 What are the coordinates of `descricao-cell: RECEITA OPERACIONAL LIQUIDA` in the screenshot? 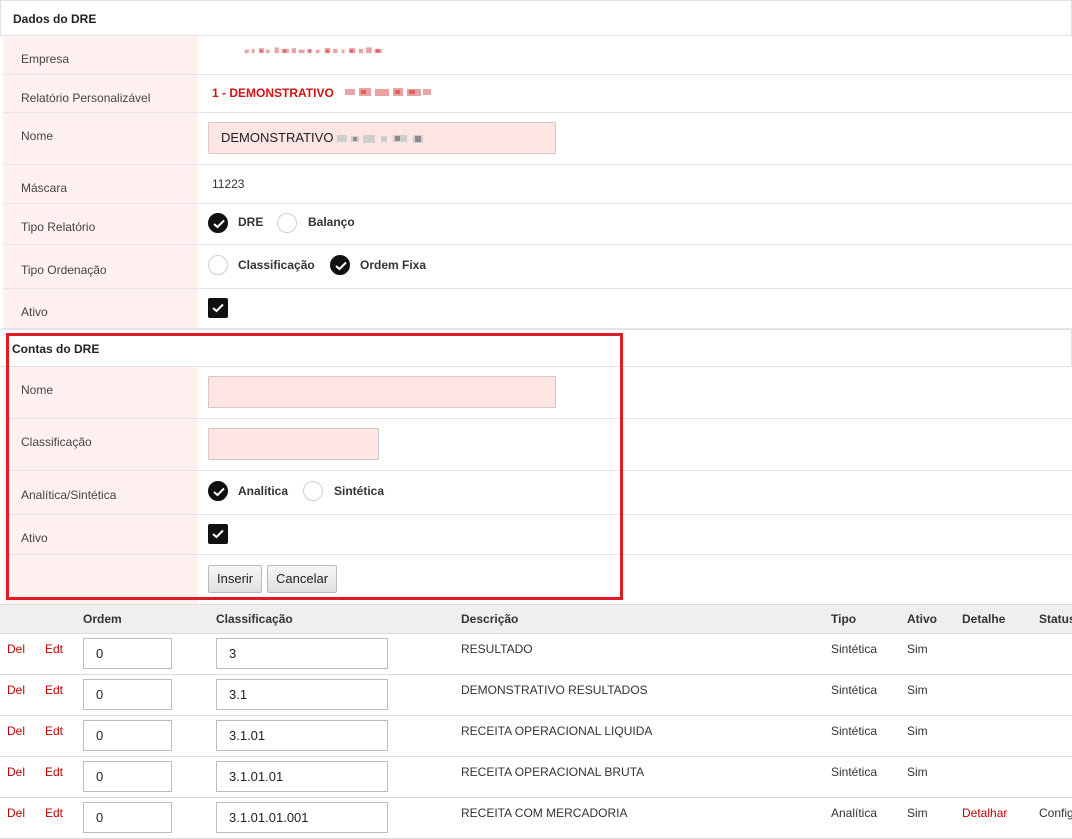 It's located at (557, 731).